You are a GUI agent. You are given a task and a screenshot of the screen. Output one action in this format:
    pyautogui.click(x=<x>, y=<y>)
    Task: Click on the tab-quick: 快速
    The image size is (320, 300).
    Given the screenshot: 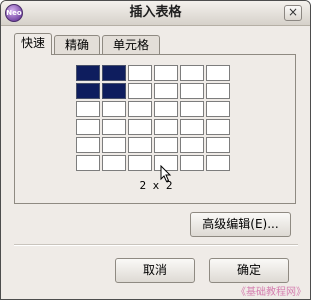 What is the action you would take?
    pyautogui.click(x=33, y=44)
    